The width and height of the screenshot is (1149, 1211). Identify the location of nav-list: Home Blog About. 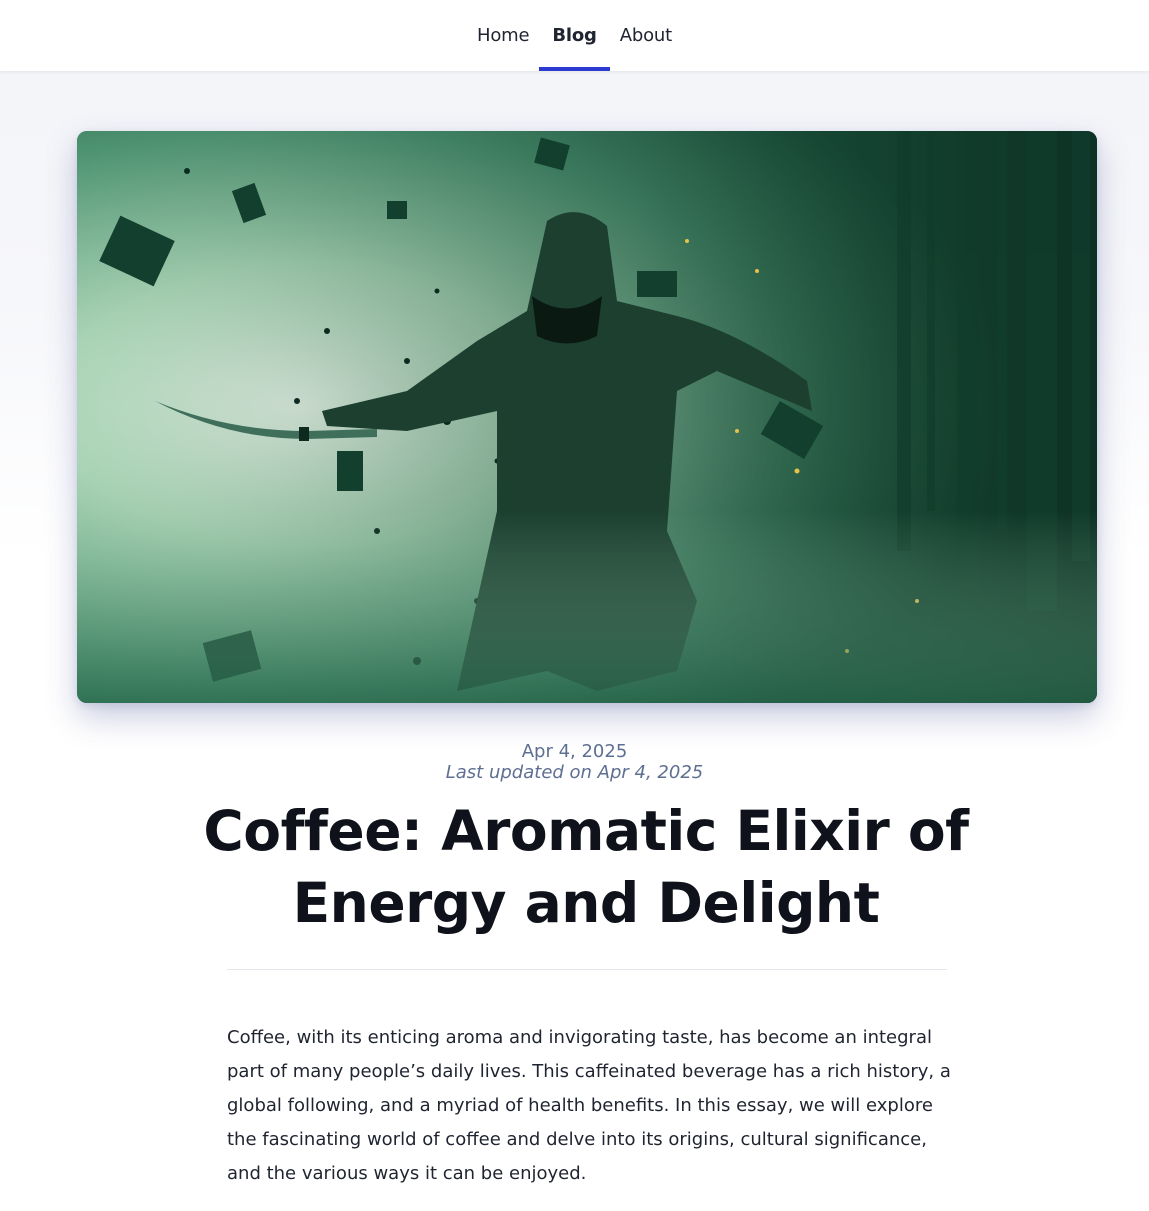
(574, 35).